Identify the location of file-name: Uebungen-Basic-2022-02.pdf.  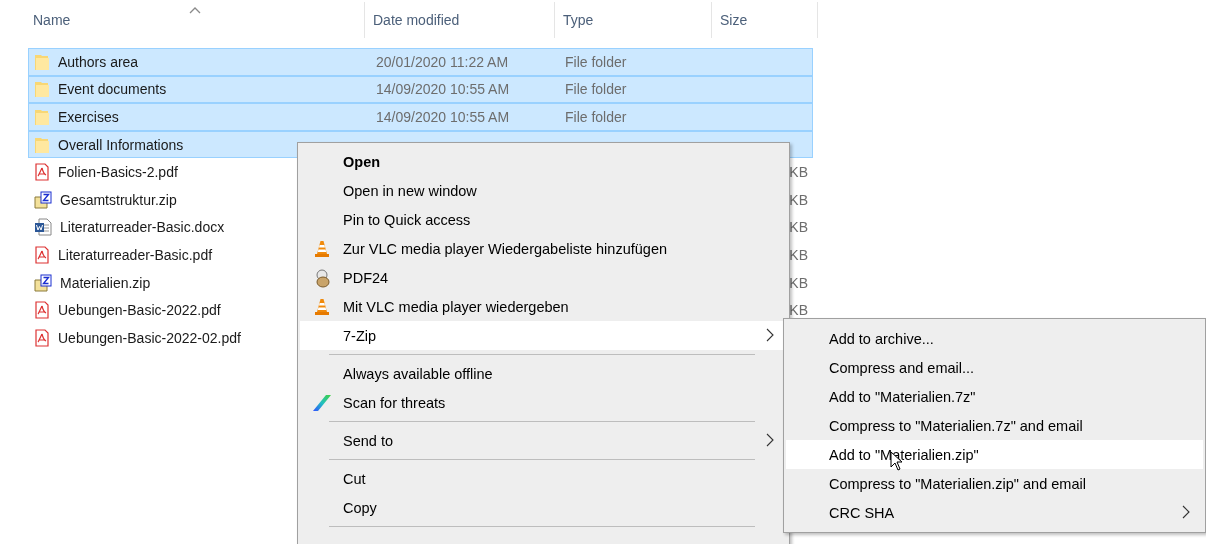
(149, 337).